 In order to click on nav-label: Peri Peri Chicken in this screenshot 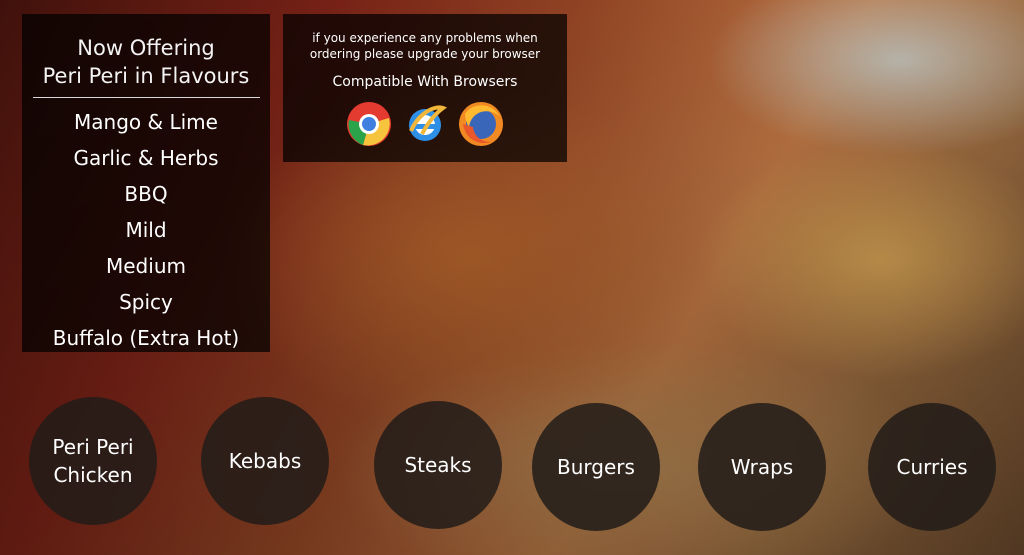, I will do `click(93, 461)`.